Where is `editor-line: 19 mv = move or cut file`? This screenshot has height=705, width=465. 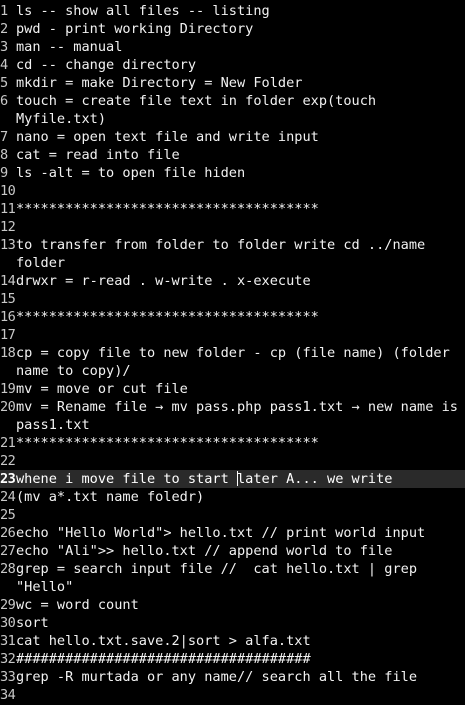
editor-line: 19 mv = move or cut file is located at coordinates (232, 389).